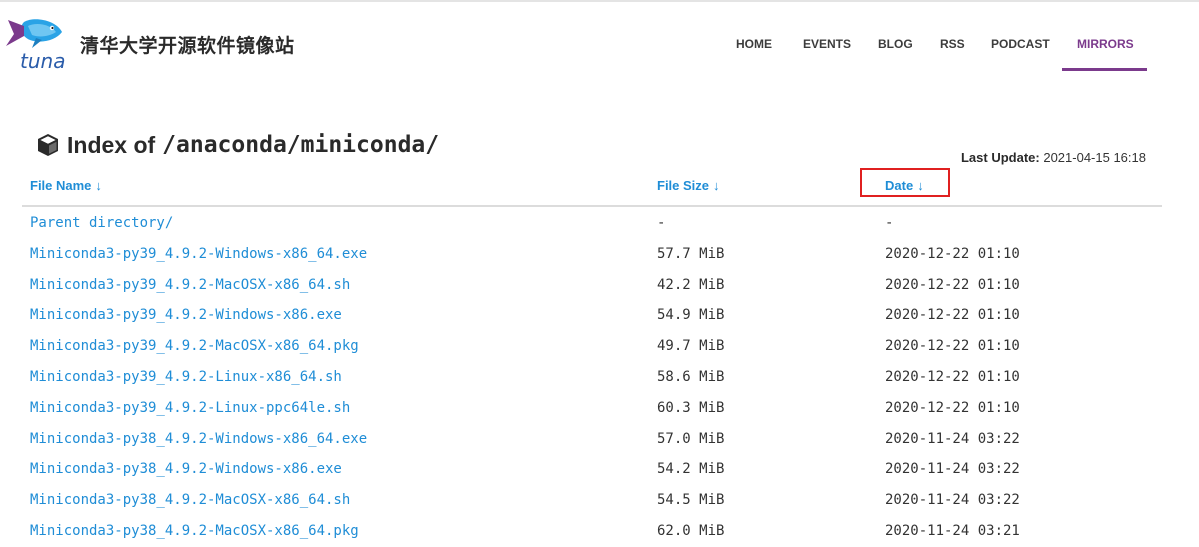 The width and height of the screenshot is (1199, 547). I want to click on file-size: 62.0 MiB, so click(691, 530).